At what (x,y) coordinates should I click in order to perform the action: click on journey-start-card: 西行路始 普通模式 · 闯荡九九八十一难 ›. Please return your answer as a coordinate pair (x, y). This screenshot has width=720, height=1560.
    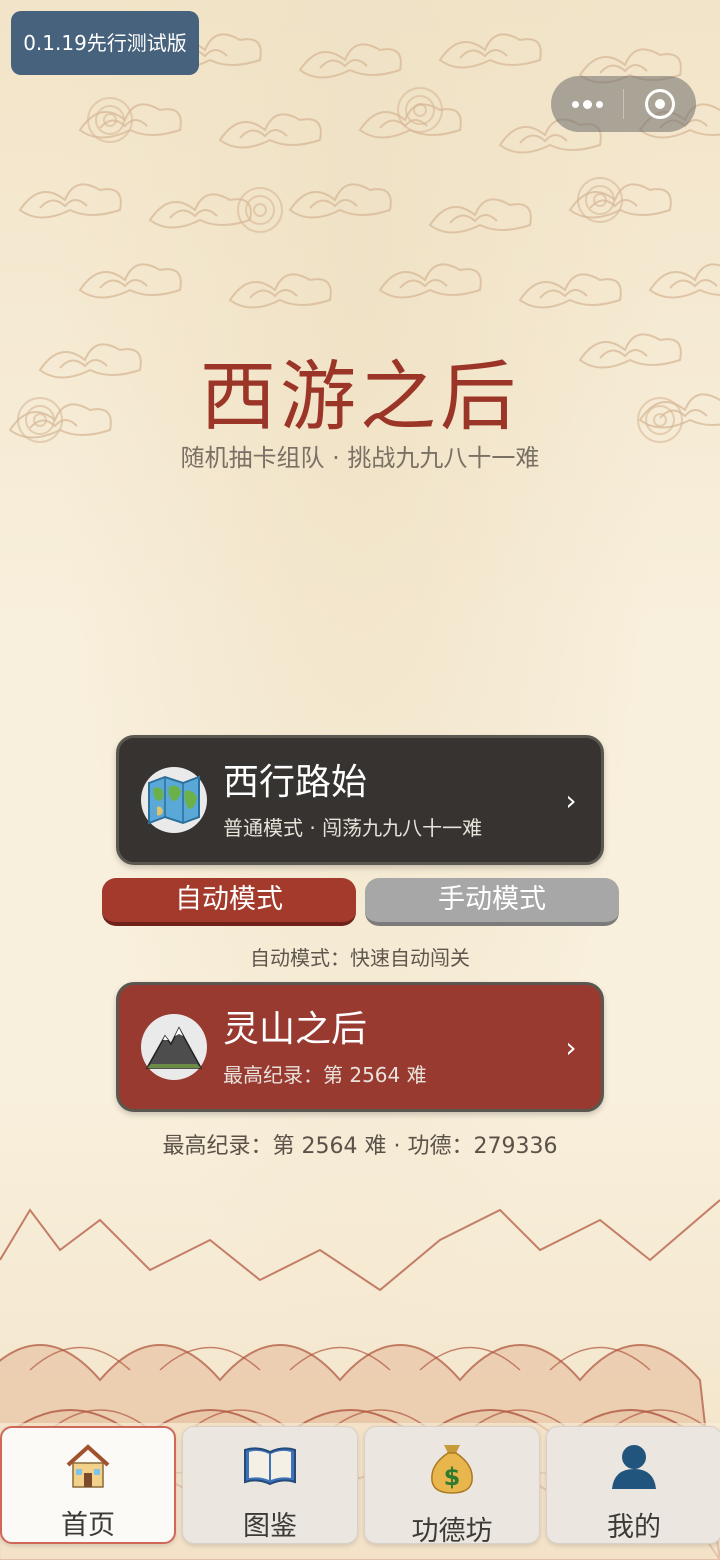
    Looking at the image, I should click on (360, 800).